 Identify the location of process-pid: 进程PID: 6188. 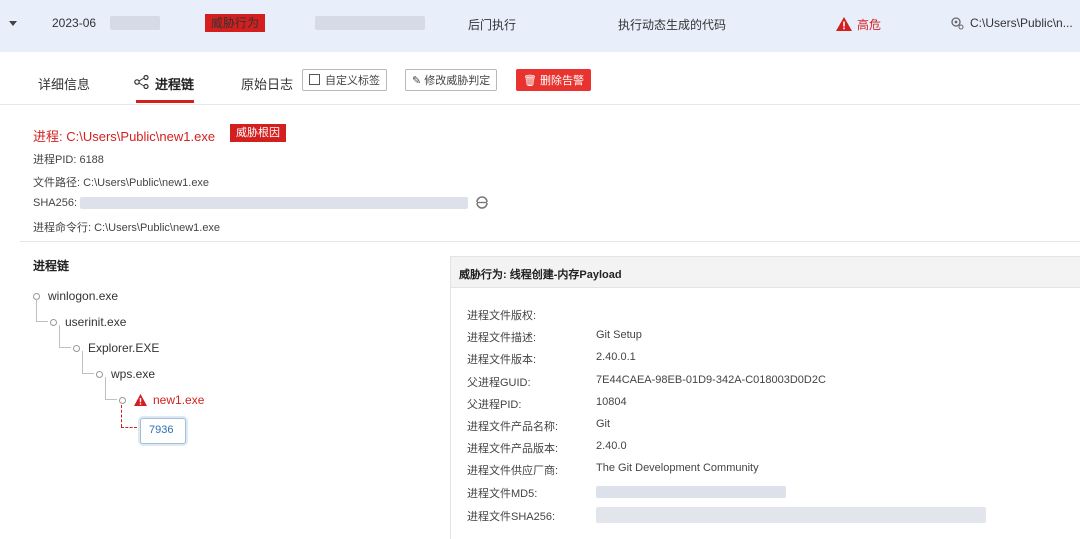
(68, 160).